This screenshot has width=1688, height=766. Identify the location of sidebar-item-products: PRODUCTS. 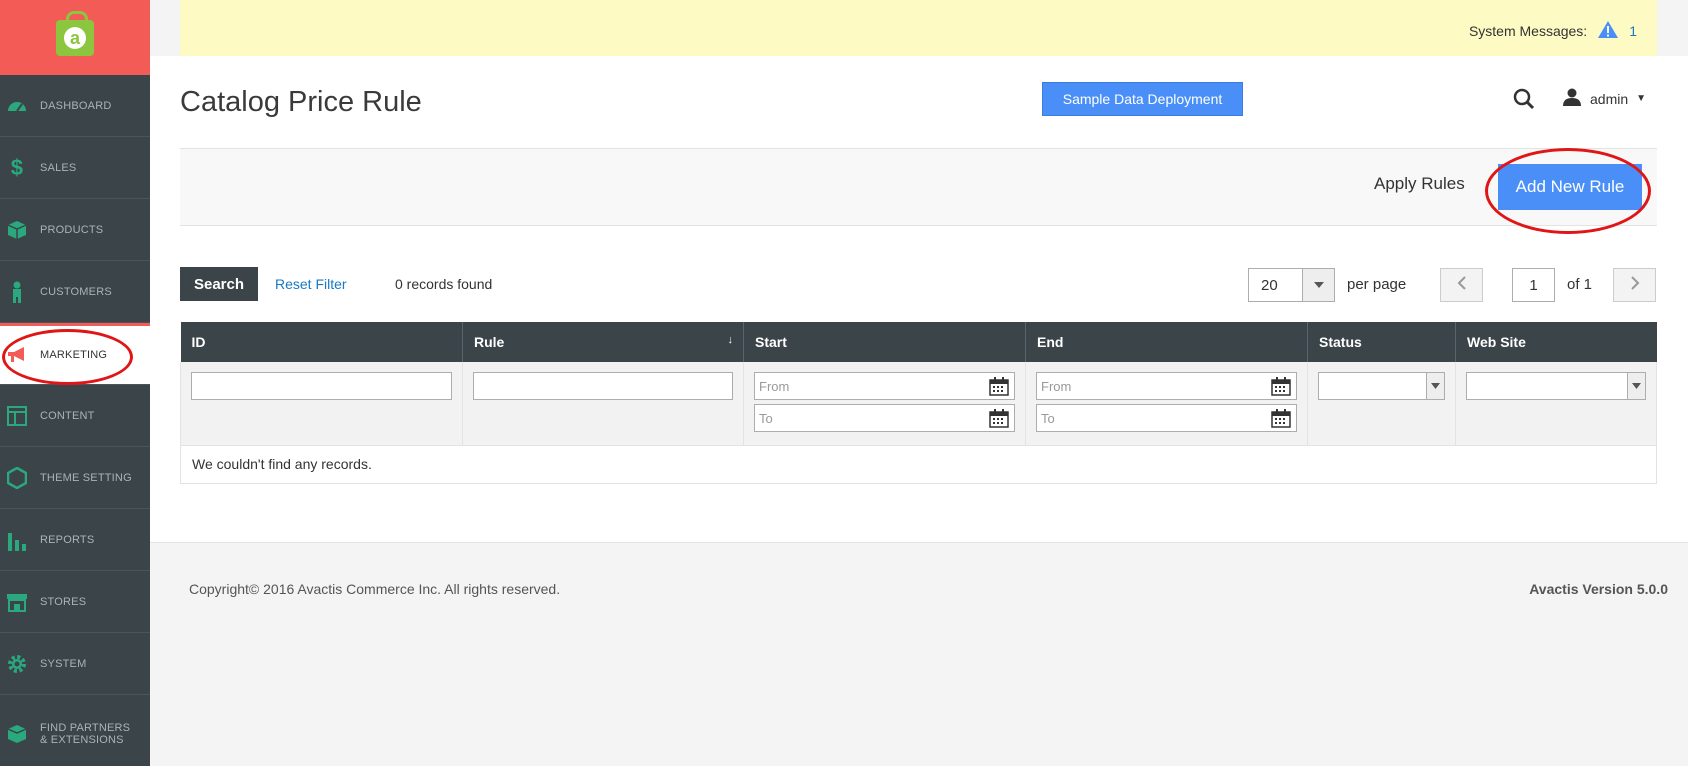
(75, 230).